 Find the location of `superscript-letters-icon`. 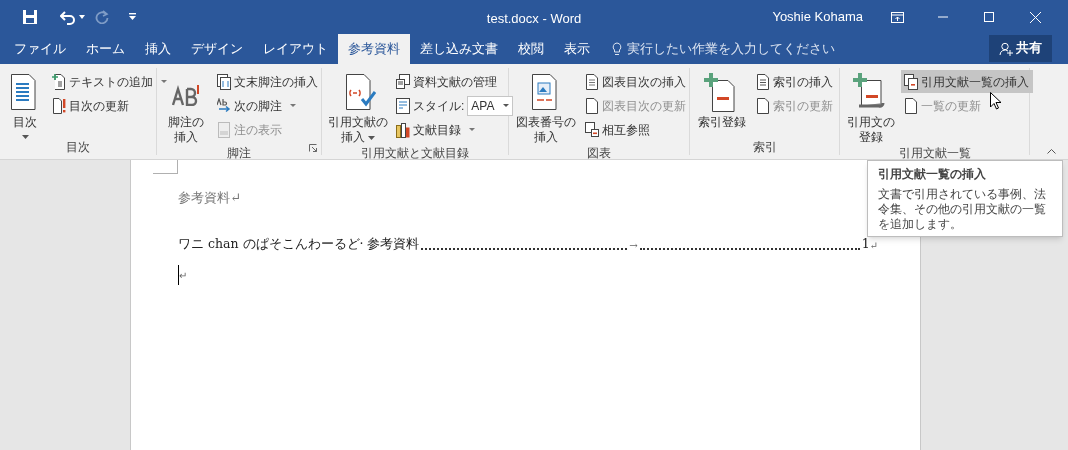

superscript-letters-icon is located at coordinates (186, 94).